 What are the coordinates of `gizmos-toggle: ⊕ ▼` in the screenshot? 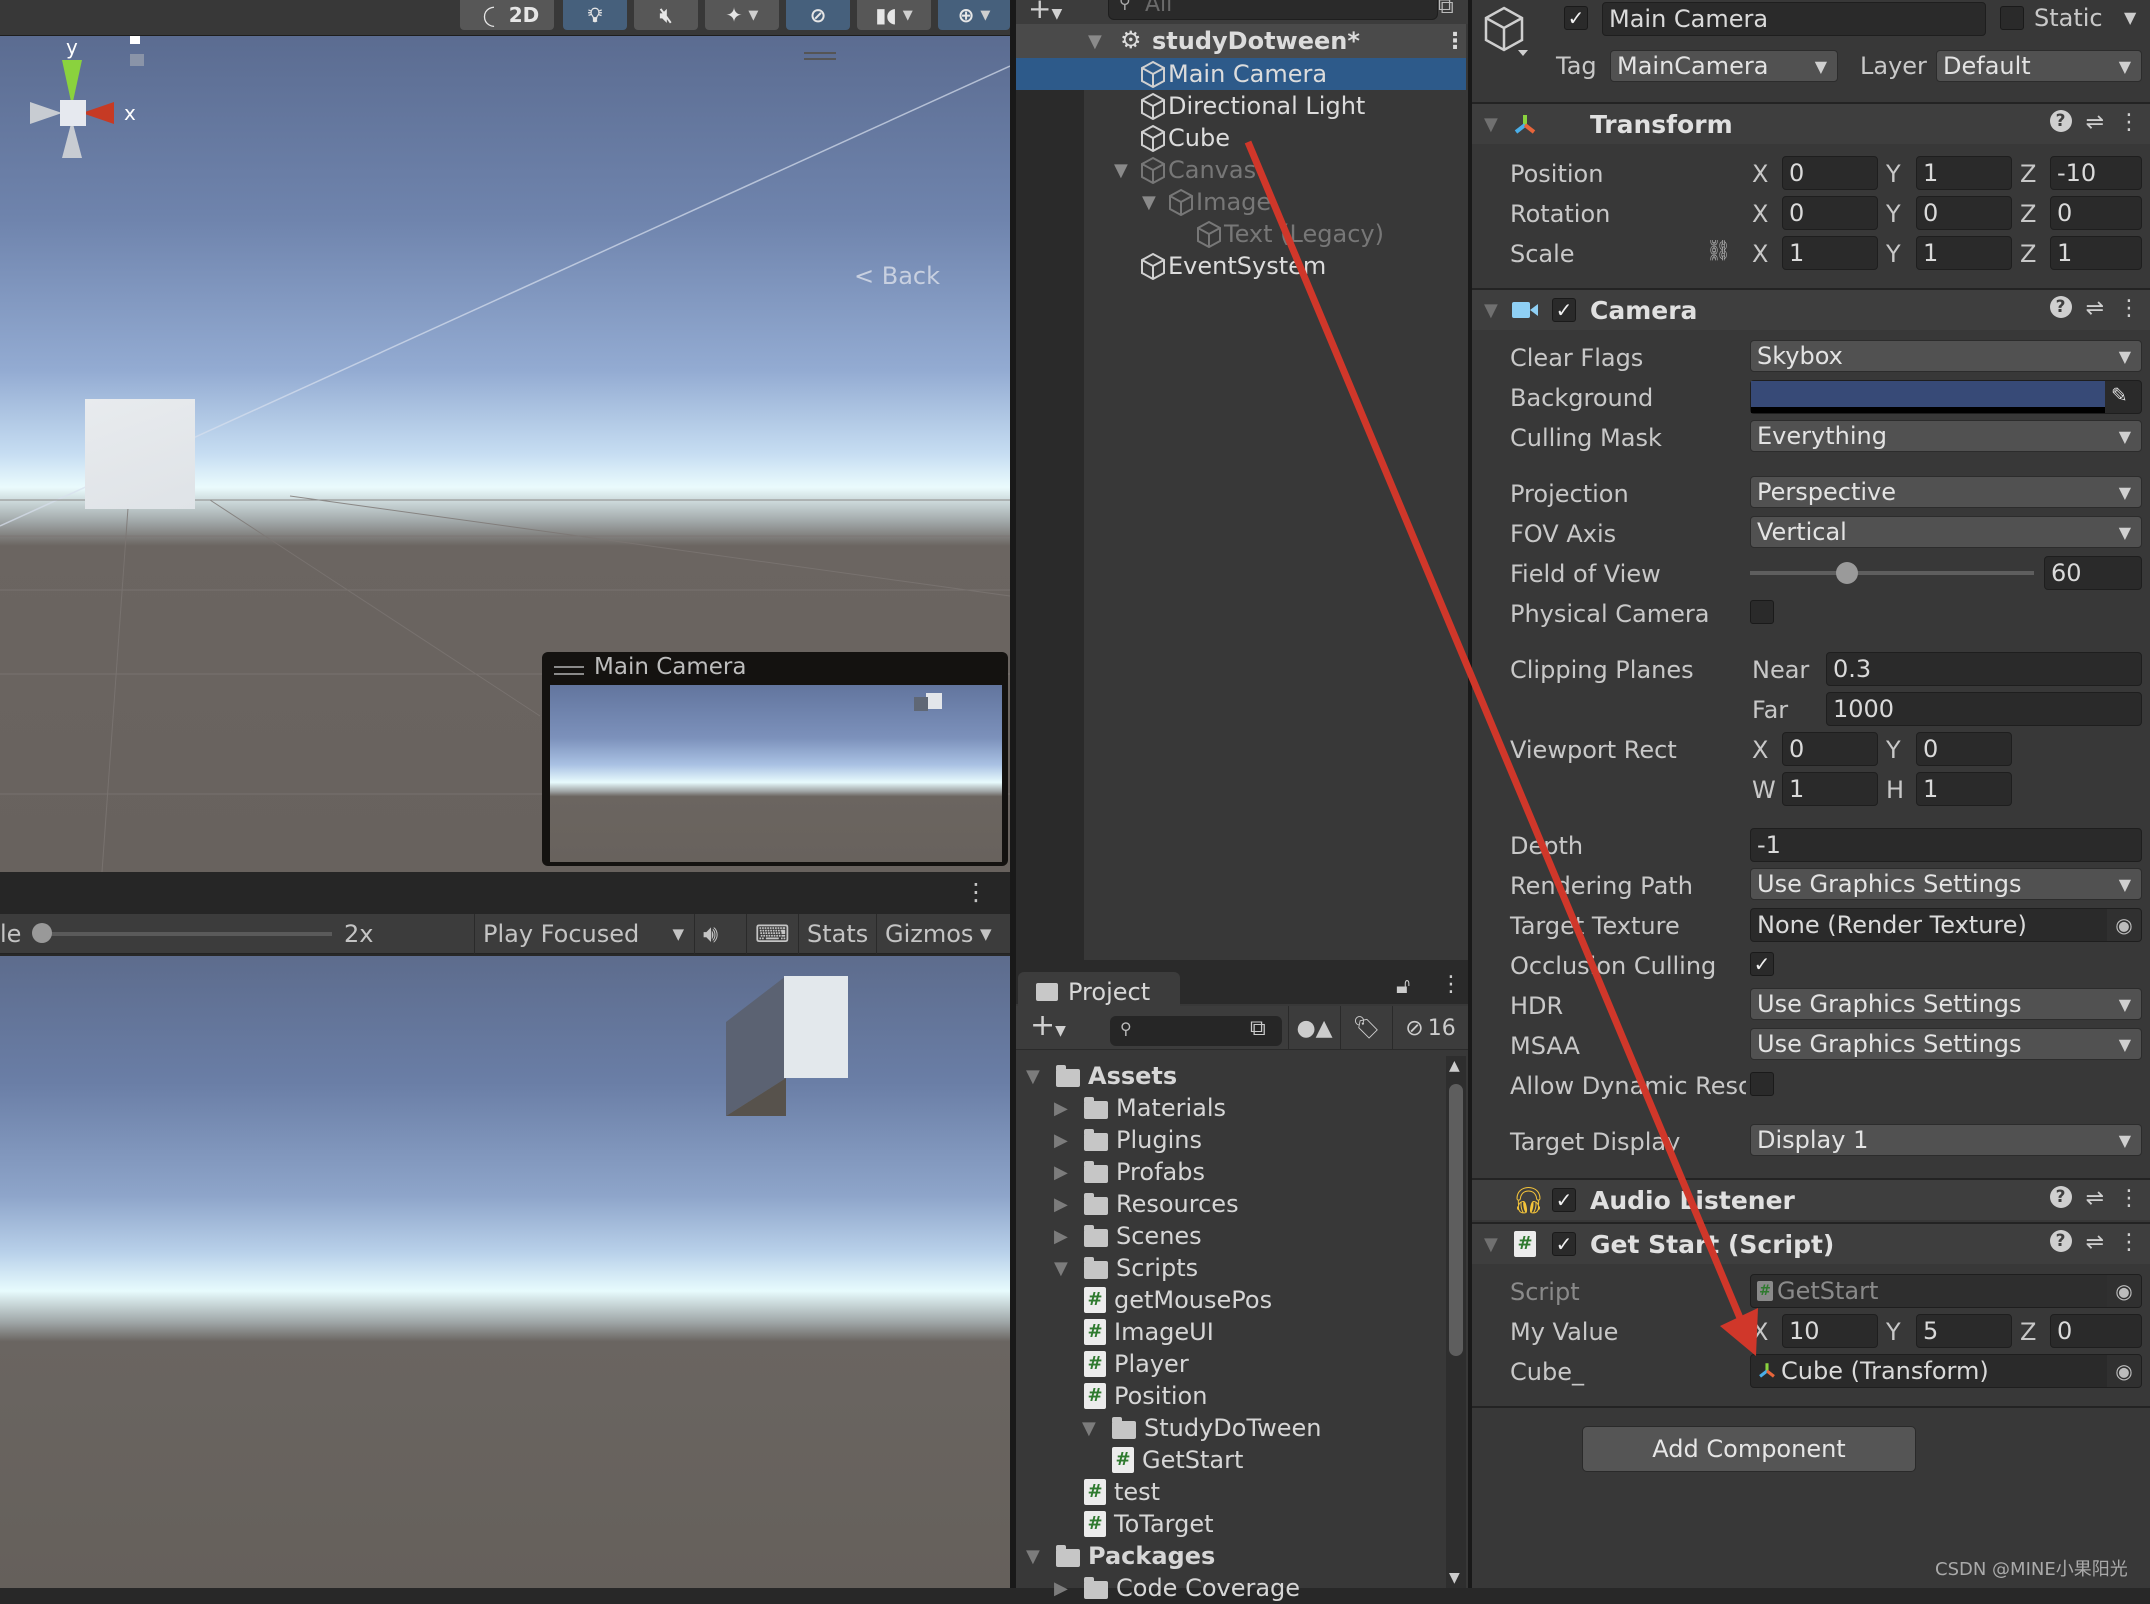 It's located at (974, 15).